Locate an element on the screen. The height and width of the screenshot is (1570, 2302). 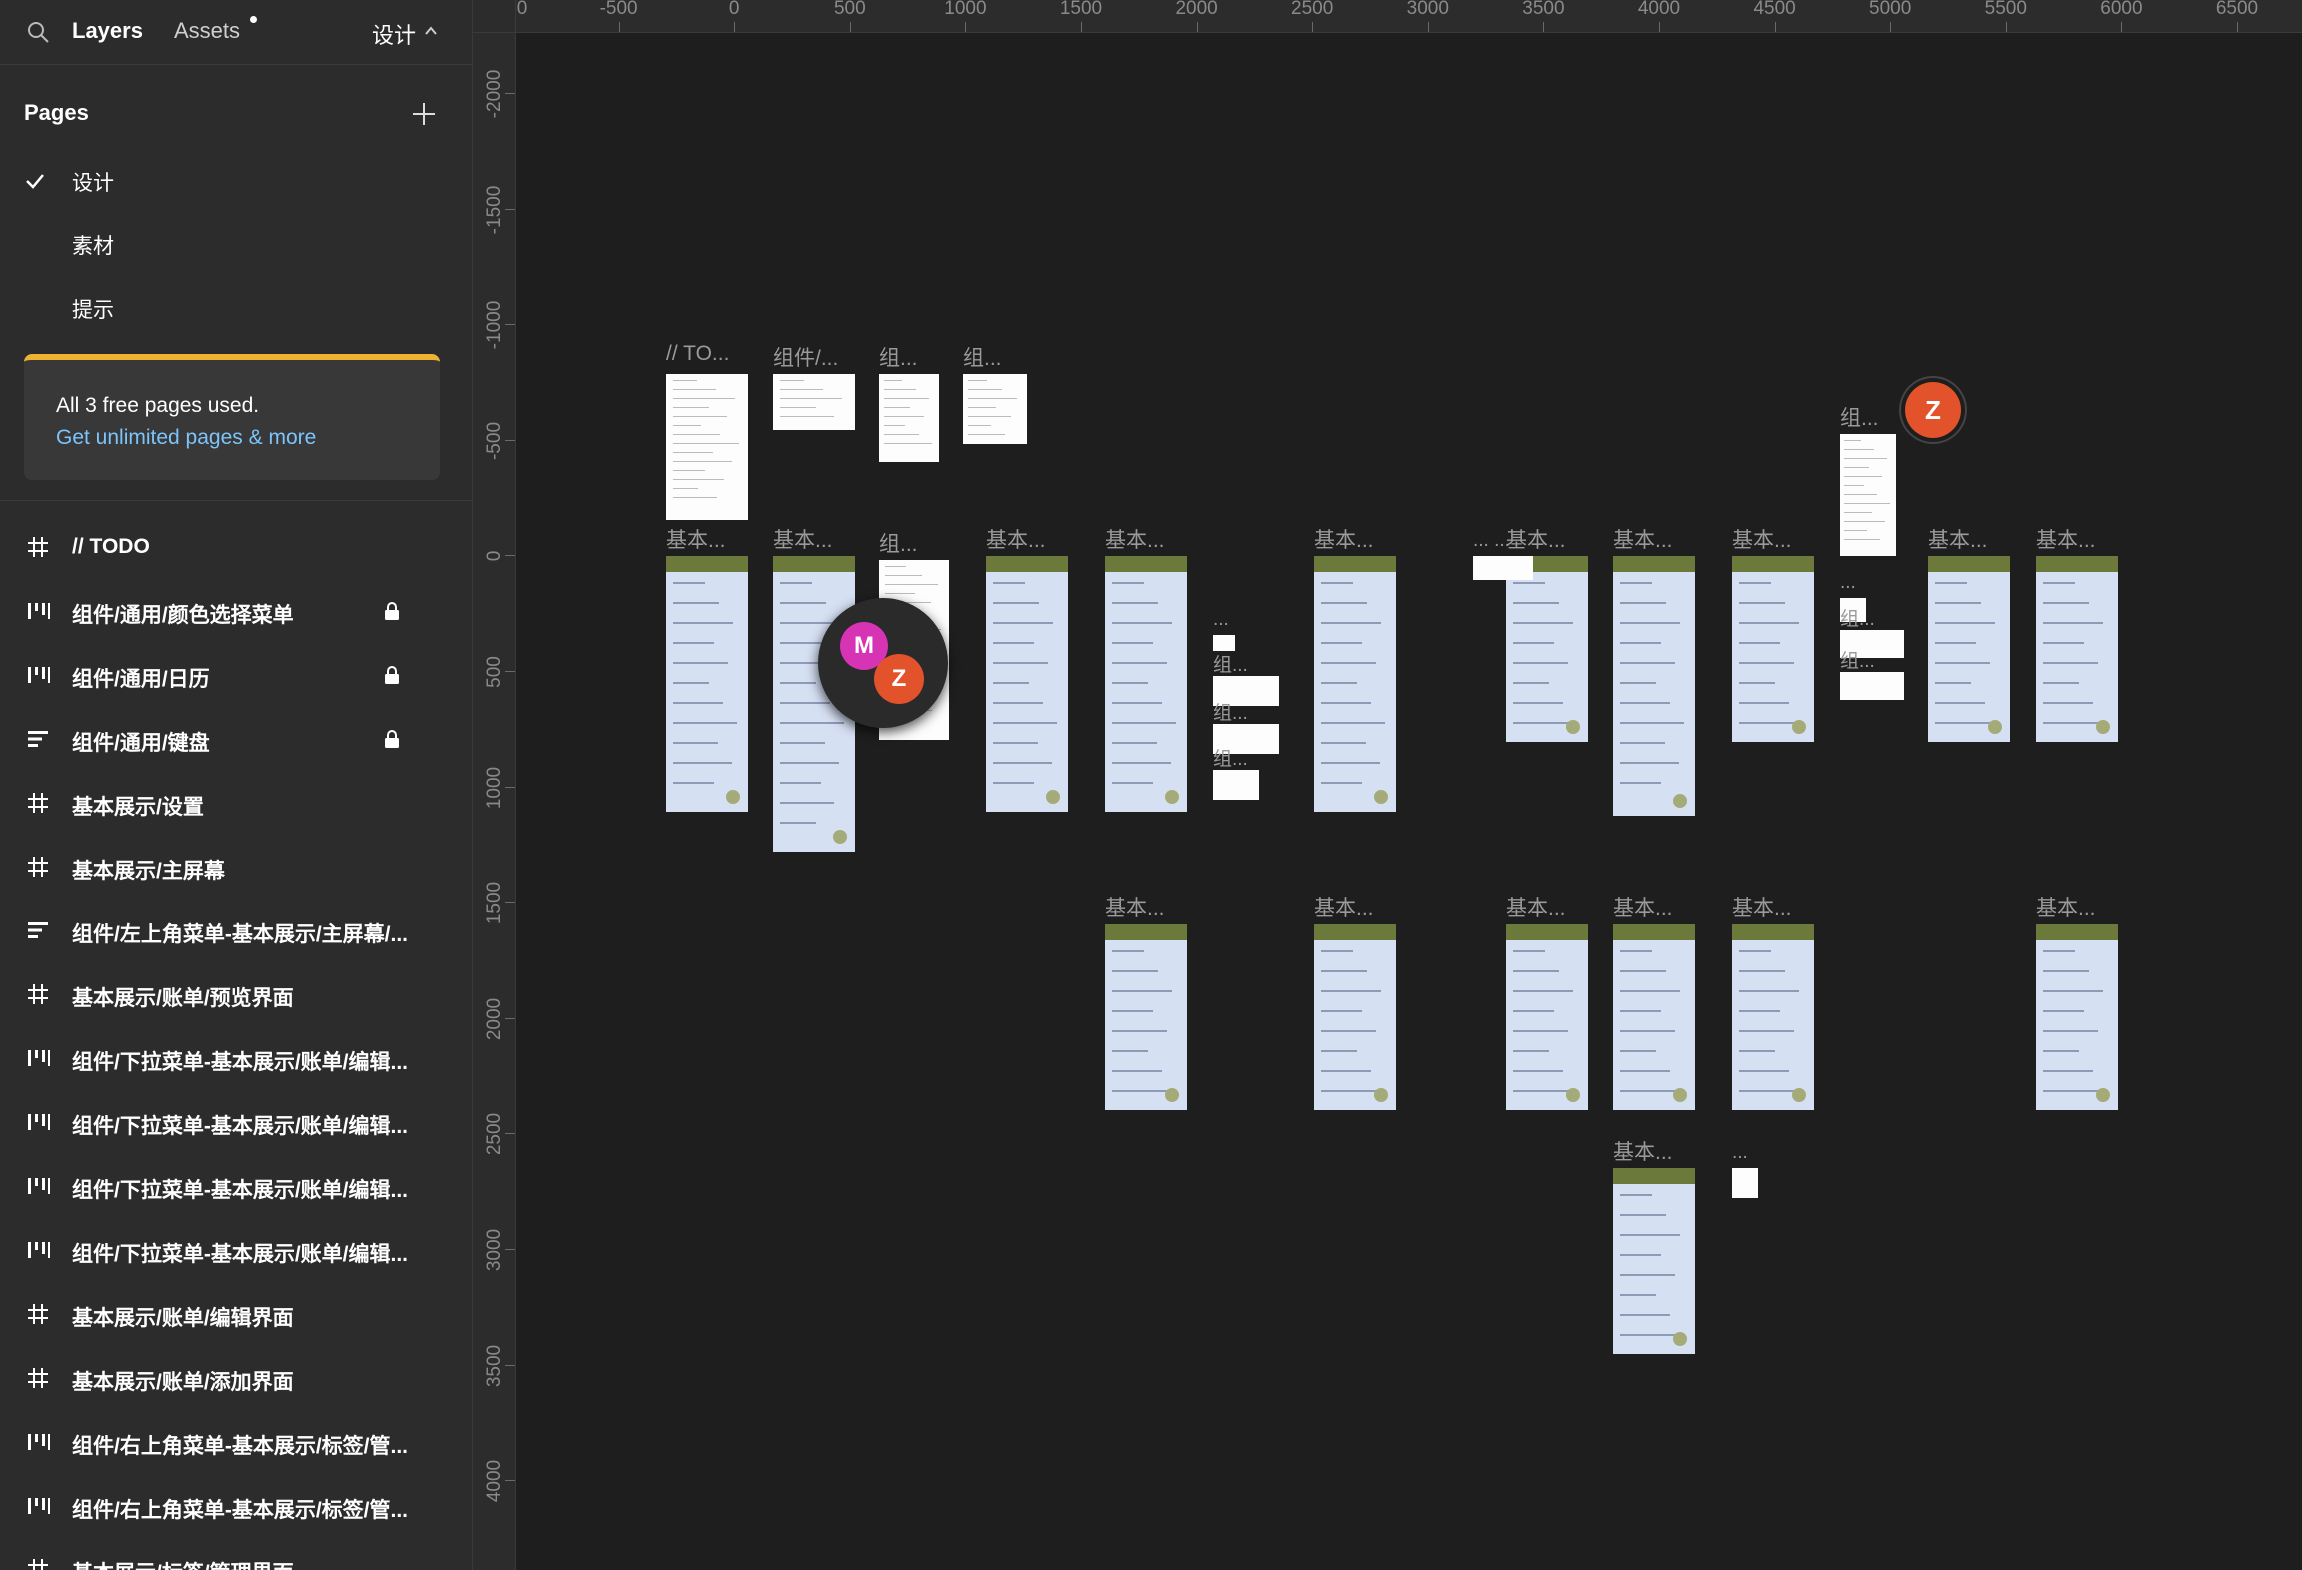
page-item-assets: 素材 is located at coordinates (236, 243).